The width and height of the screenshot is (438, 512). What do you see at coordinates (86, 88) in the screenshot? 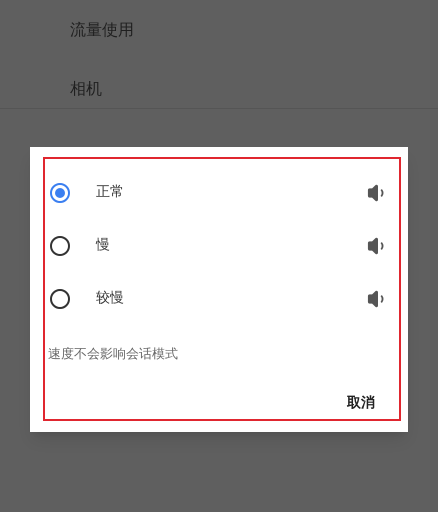
I see `setting-item: 相机` at bounding box center [86, 88].